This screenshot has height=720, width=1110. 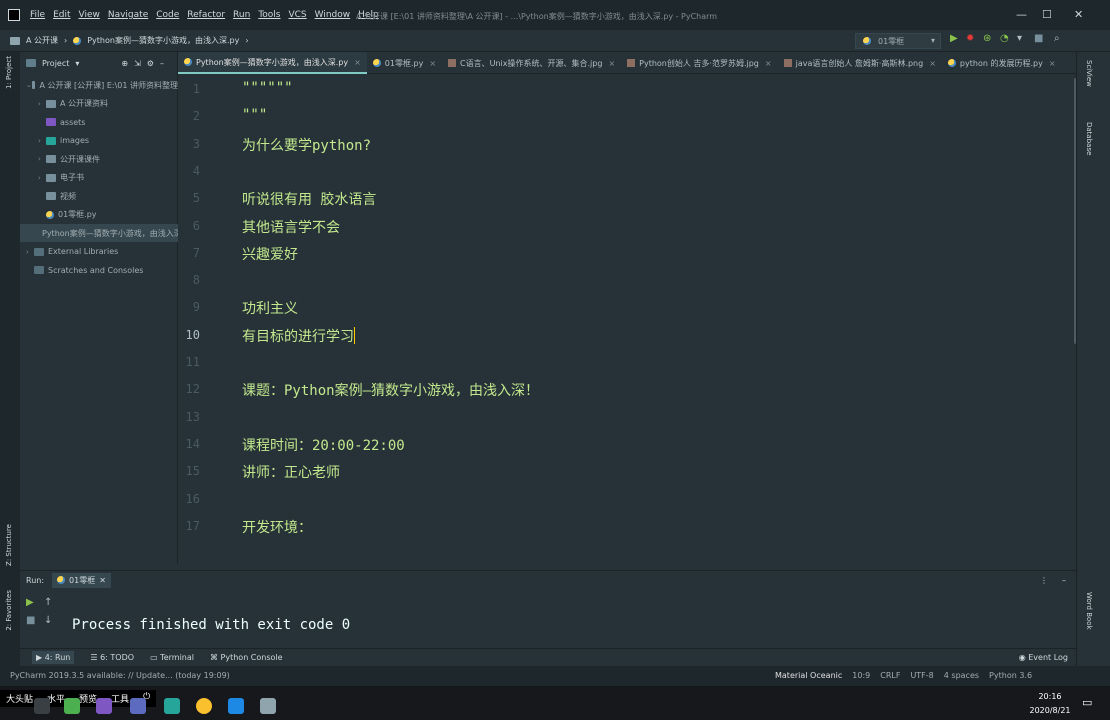 I want to click on word-book-tool-button: Word Book, so click(x=1089, y=611).